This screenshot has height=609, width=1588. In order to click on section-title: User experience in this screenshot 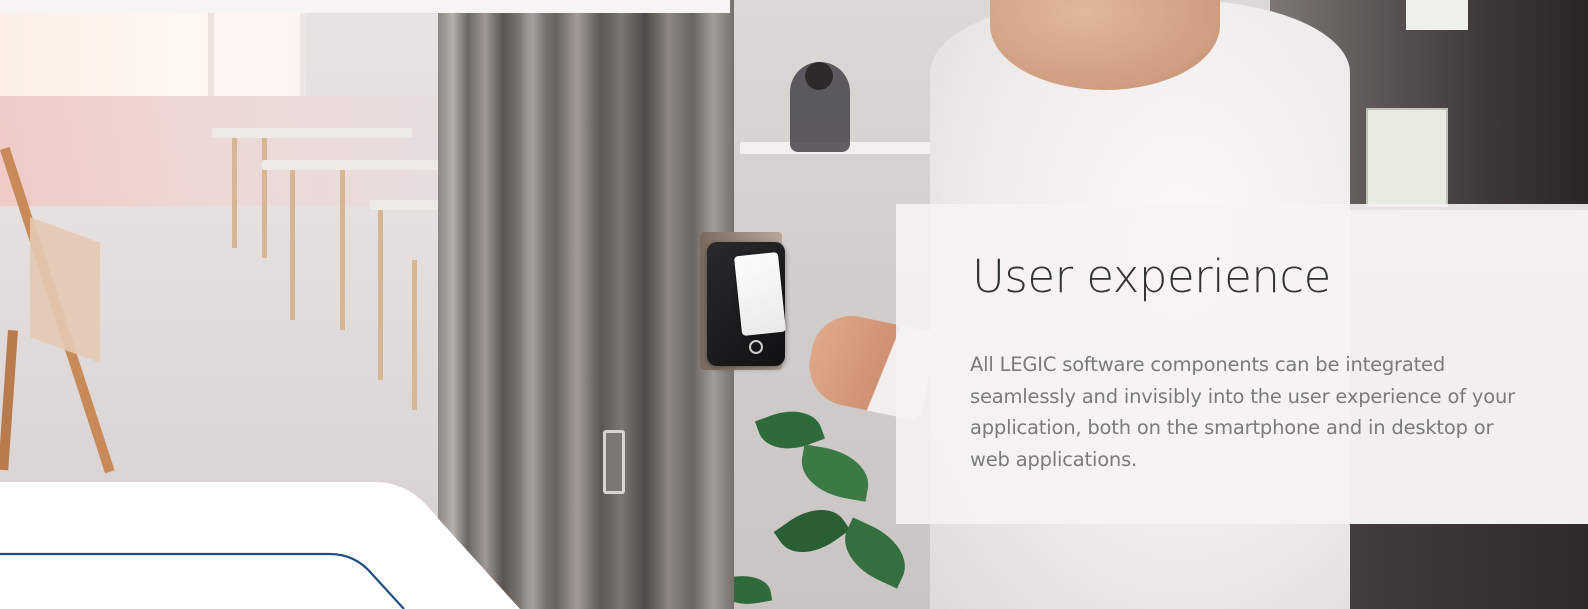, I will do `click(1151, 276)`.